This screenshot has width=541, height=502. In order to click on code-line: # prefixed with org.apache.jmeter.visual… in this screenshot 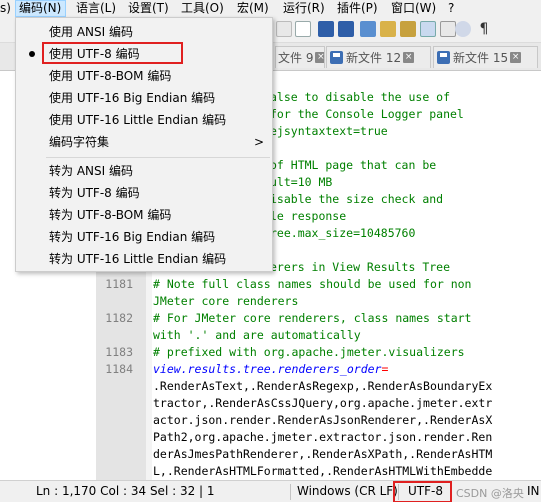, I will do `click(309, 352)`.